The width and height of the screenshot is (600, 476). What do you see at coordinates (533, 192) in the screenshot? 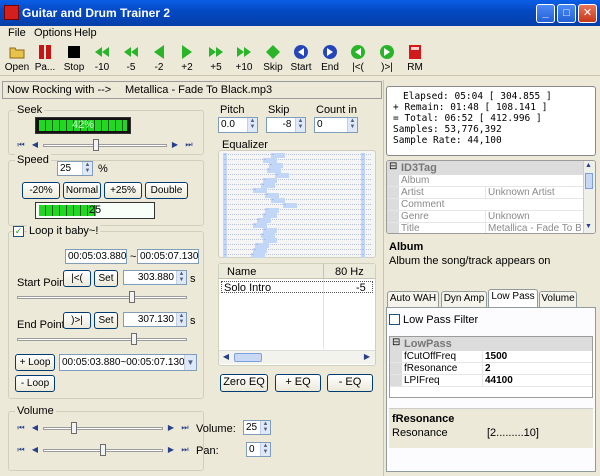
I see `property-value: Unknown Artist` at bounding box center [533, 192].